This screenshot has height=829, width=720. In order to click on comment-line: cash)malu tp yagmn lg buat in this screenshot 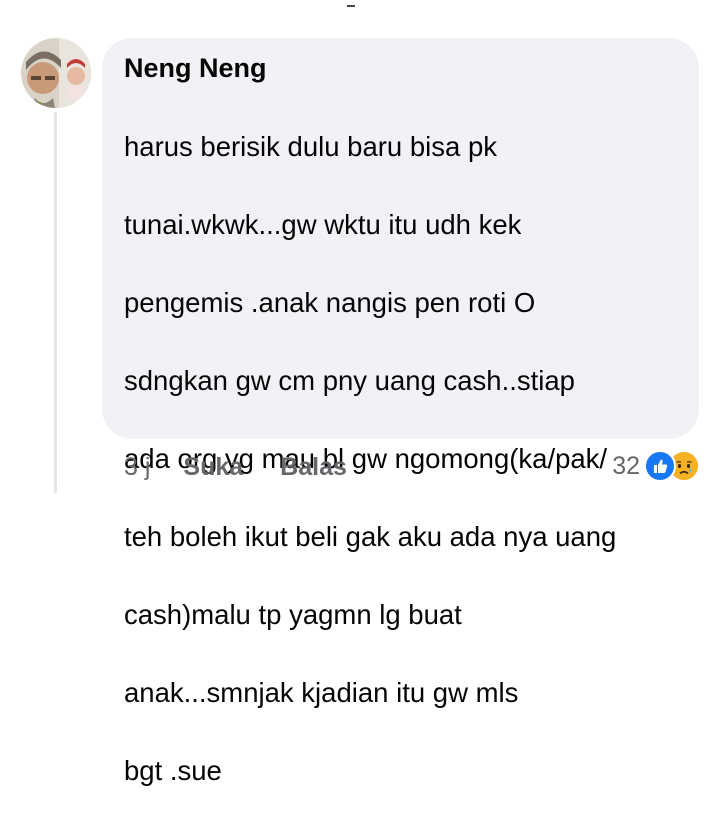, I will do `click(293, 614)`.